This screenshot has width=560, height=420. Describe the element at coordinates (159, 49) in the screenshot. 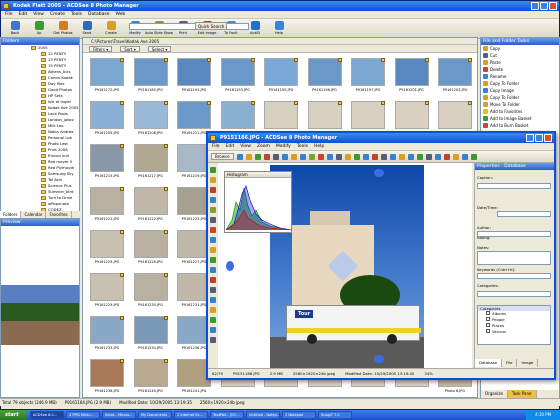

I see `filter-dropdown: Select ▾` at that location.